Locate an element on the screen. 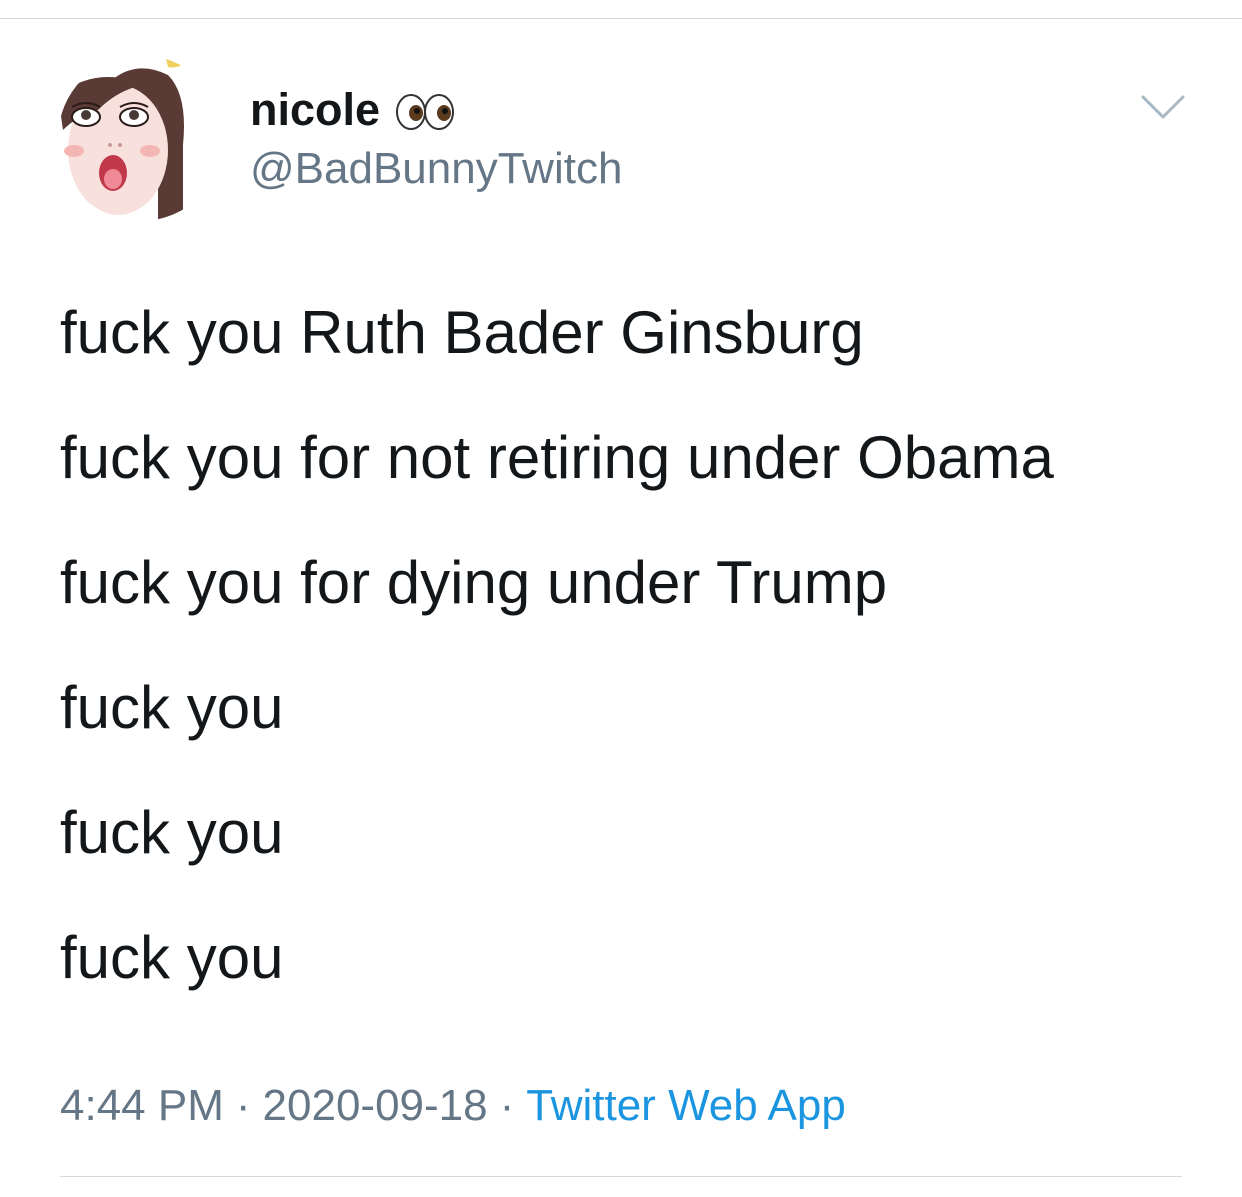 Image resolution: width=1242 pixels, height=1197 pixels. display-name-text: nicole is located at coordinates (315, 110).